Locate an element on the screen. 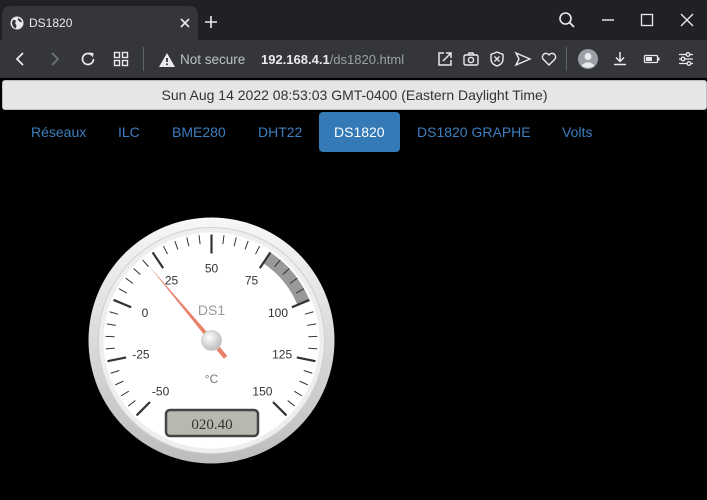 Image resolution: width=707 pixels, height=500 pixels. tab-reseaux: Réseaux is located at coordinates (58, 132).